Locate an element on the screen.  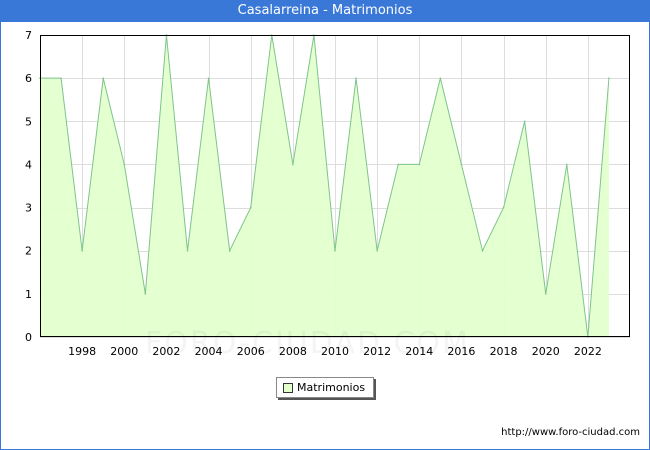
x-tick-label: 2020 is located at coordinates (546, 351).